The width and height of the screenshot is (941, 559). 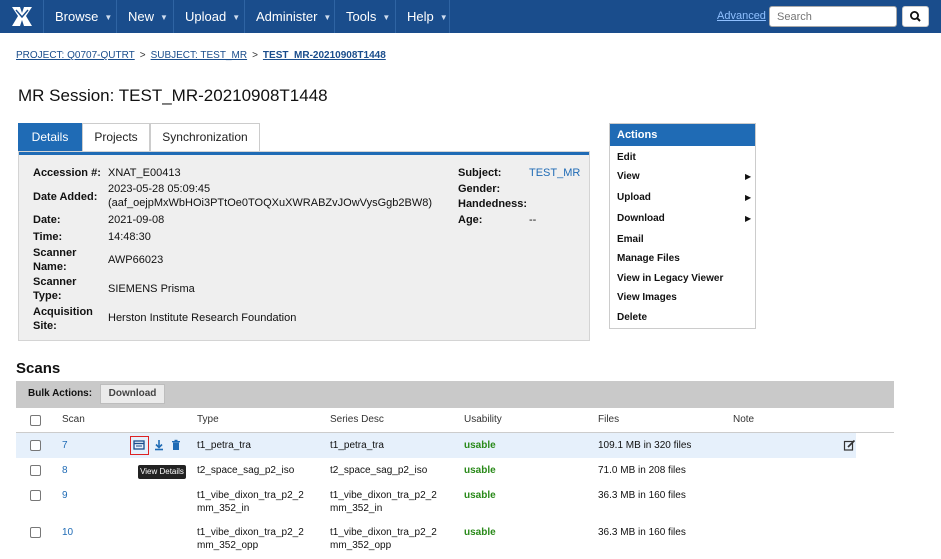 What do you see at coordinates (159, 445) in the screenshot?
I see `download-icon` at bounding box center [159, 445].